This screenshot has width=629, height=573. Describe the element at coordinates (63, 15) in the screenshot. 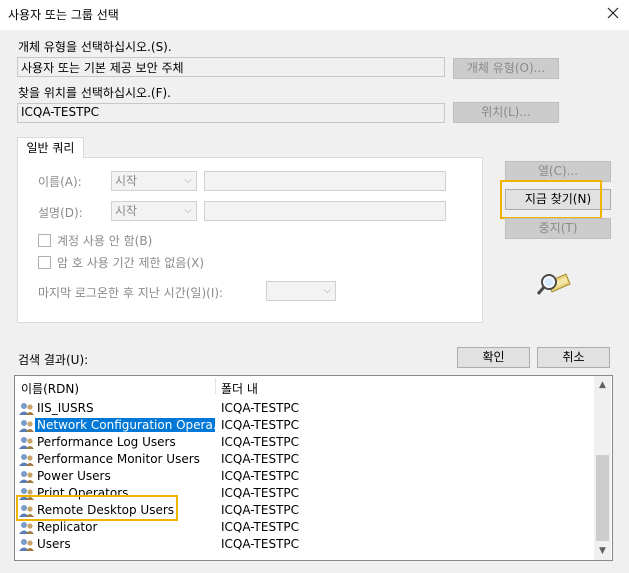

I see `window-title: 사용자 또는 그룹 선택` at that location.